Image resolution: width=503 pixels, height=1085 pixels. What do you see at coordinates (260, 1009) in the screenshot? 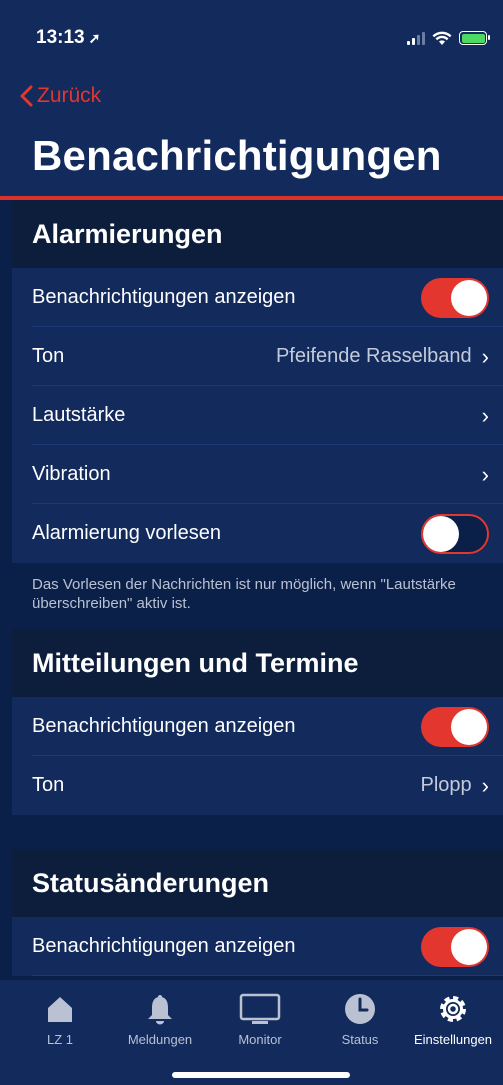
I see `monitor-icon` at bounding box center [260, 1009].